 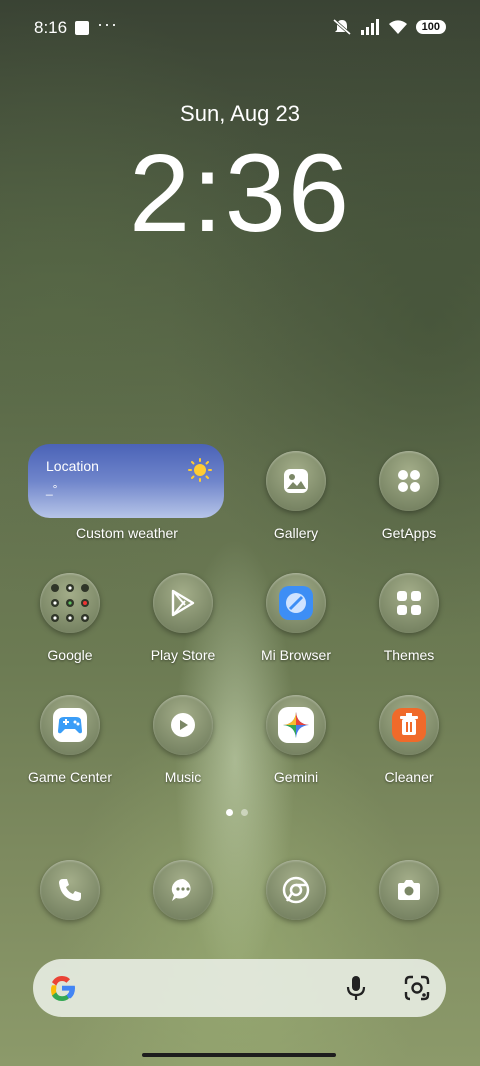 I want to click on app-cleaner, so click(x=409, y=725).